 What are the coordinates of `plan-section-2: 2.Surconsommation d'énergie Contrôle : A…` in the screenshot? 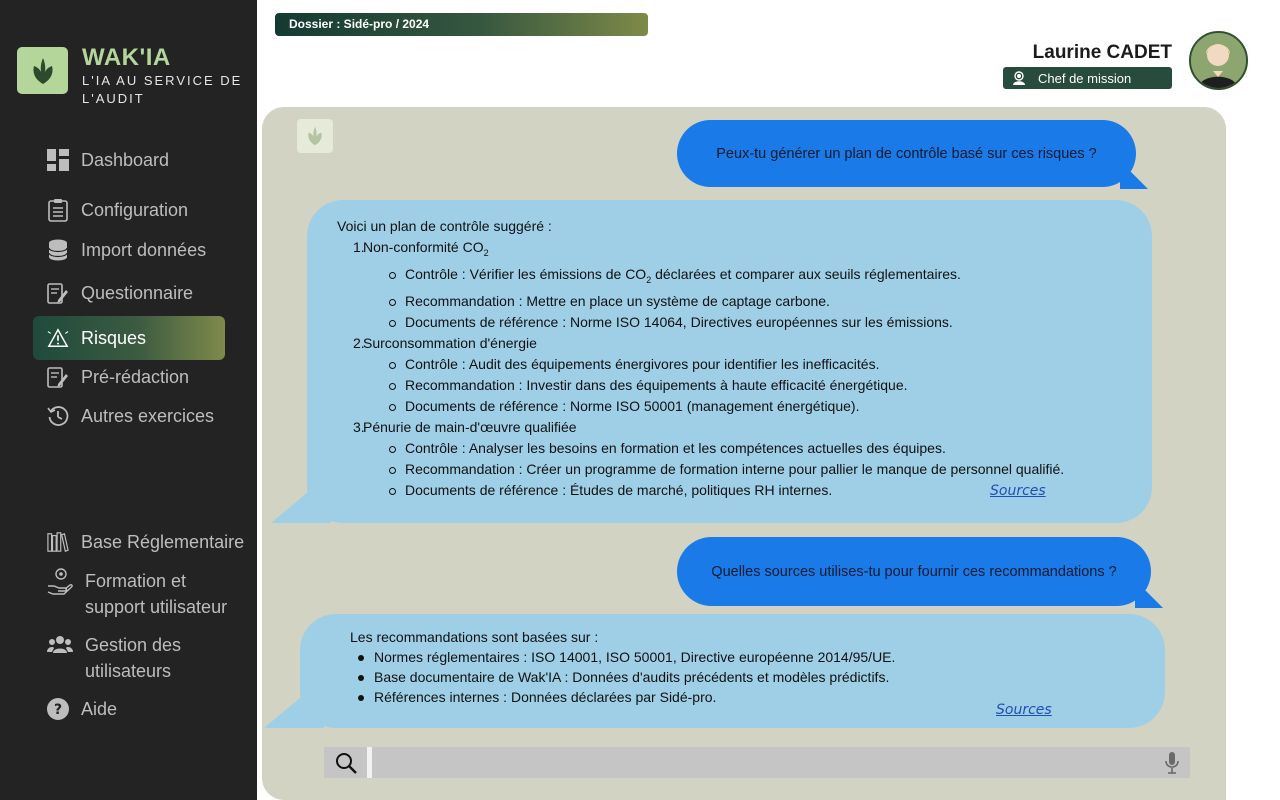 It's located at (752, 375).